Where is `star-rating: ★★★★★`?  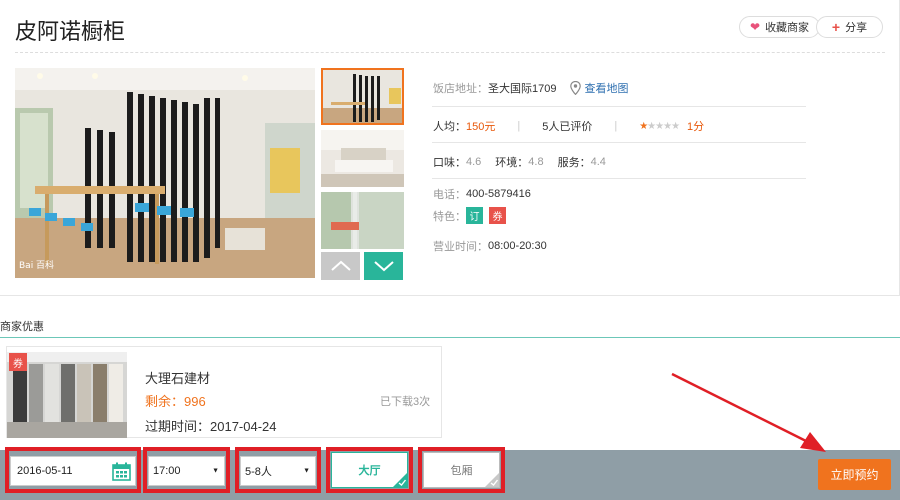 star-rating: ★★★★★ is located at coordinates (659, 126).